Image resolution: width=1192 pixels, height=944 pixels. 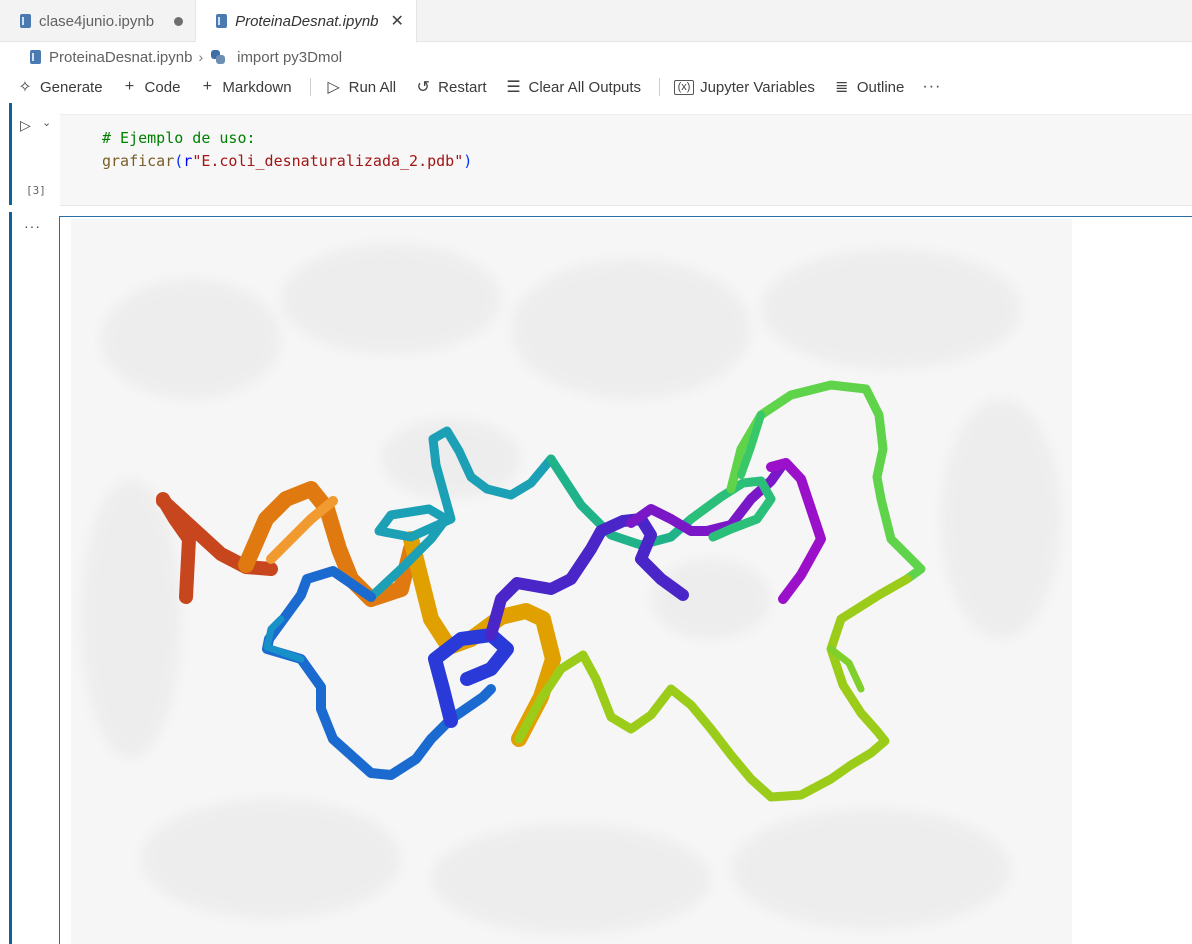 What do you see at coordinates (71, 87) in the screenshot?
I see `generate-label: Generate` at bounding box center [71, 87].